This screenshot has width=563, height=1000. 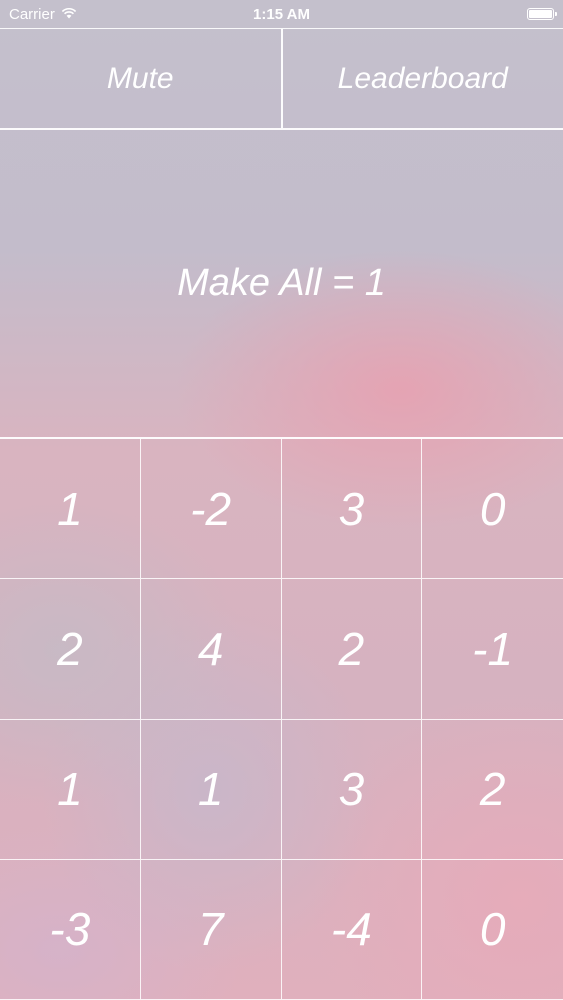 I want to click on top-button-row: Mute Leaderboard, so click(x=281, y=79).